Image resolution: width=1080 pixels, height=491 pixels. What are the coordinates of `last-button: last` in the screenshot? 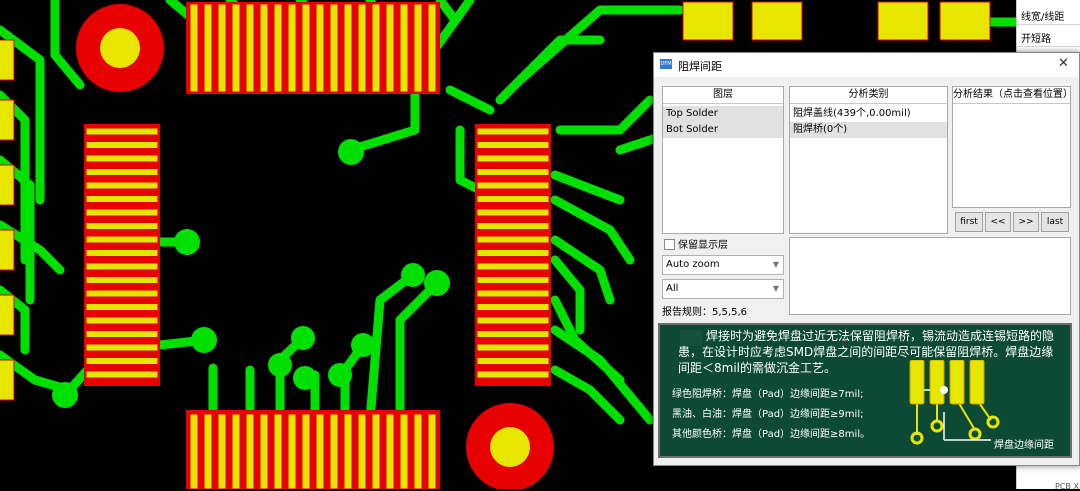 It's located at (1055, 222).